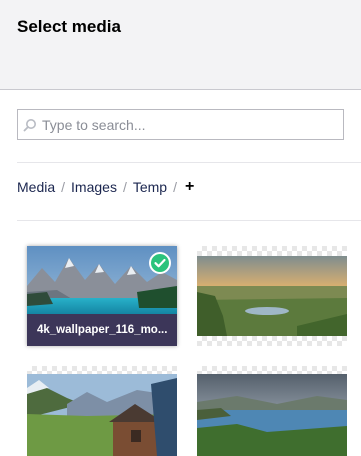 This screenshot has width=361, height=456. Describe the element at coordinates (160, 263) in the screenshot. I see `selected-check-icon` at that location.